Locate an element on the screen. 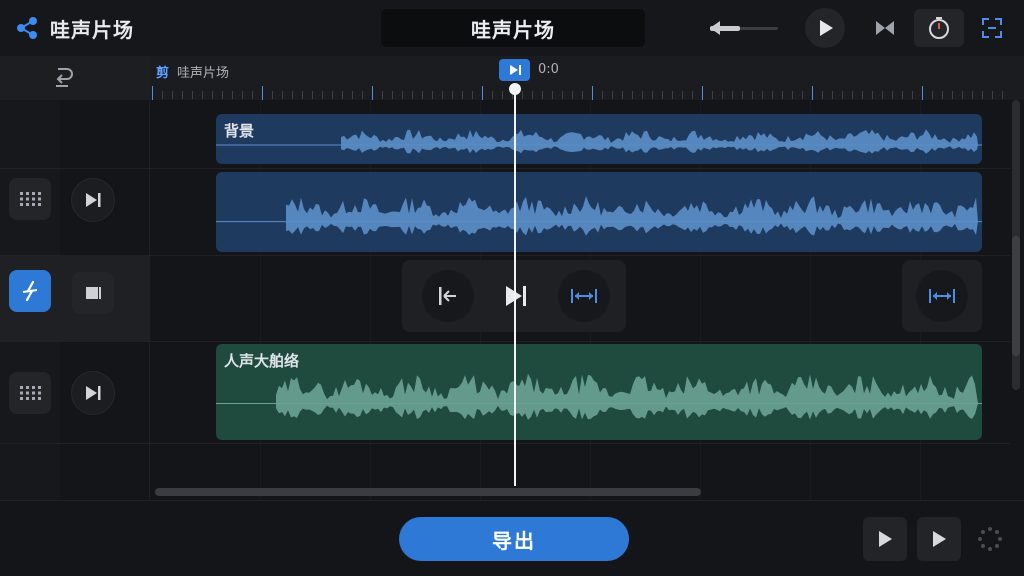 Image resolution: width=1024 pixels, height=576 pixels. bowtie-icon is located at coordinates (885, 28).